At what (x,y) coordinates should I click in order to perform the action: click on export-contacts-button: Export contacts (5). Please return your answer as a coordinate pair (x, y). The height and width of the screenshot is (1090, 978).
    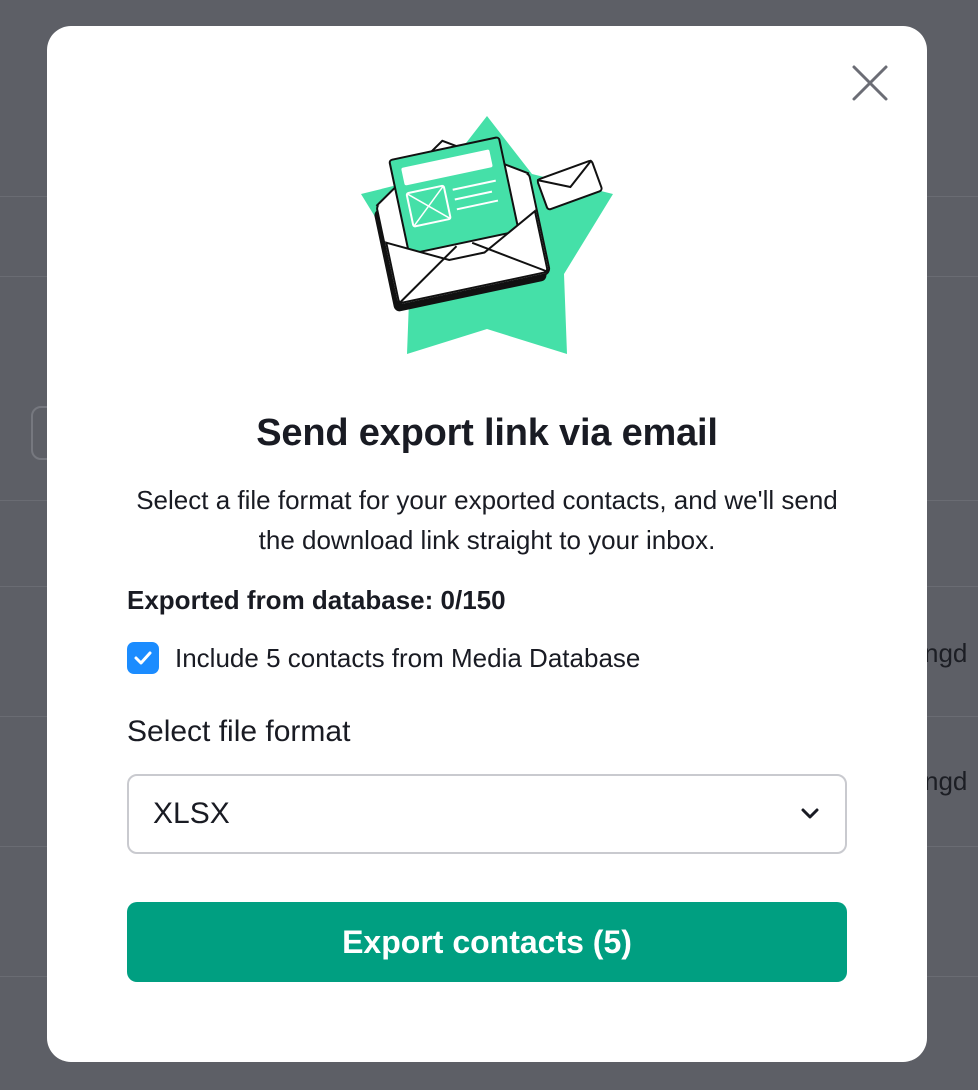
    Looking at the image, I should click on (487, 942).